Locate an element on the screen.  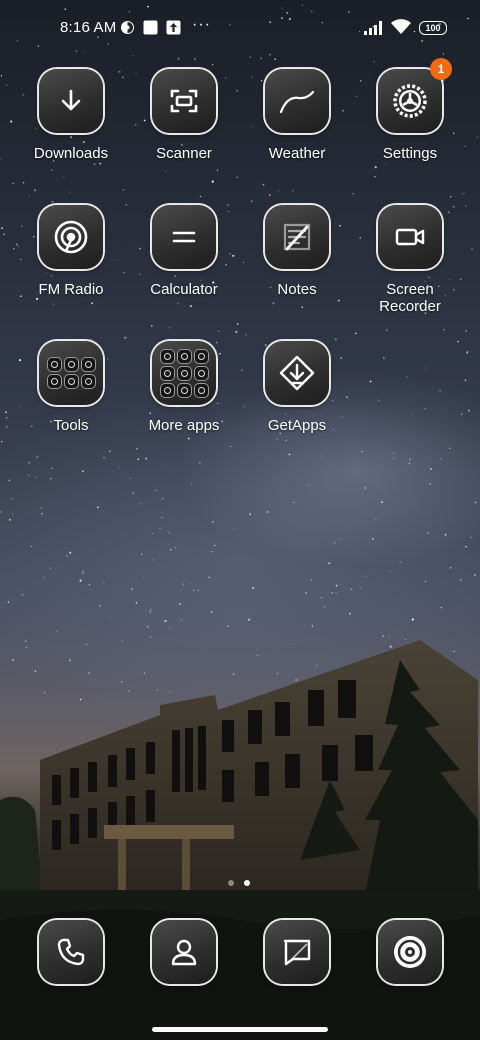
folder-icon is located at coordinates (71, 373).